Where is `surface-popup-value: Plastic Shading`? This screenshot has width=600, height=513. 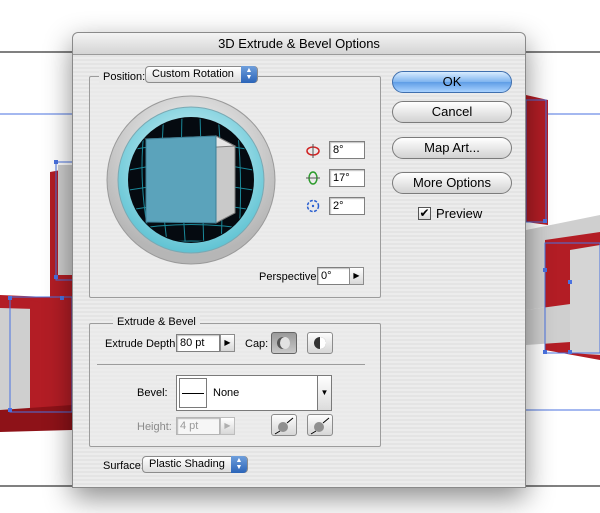 surface-popup-value: Plastic Shading is located at coordinates (187, 464).